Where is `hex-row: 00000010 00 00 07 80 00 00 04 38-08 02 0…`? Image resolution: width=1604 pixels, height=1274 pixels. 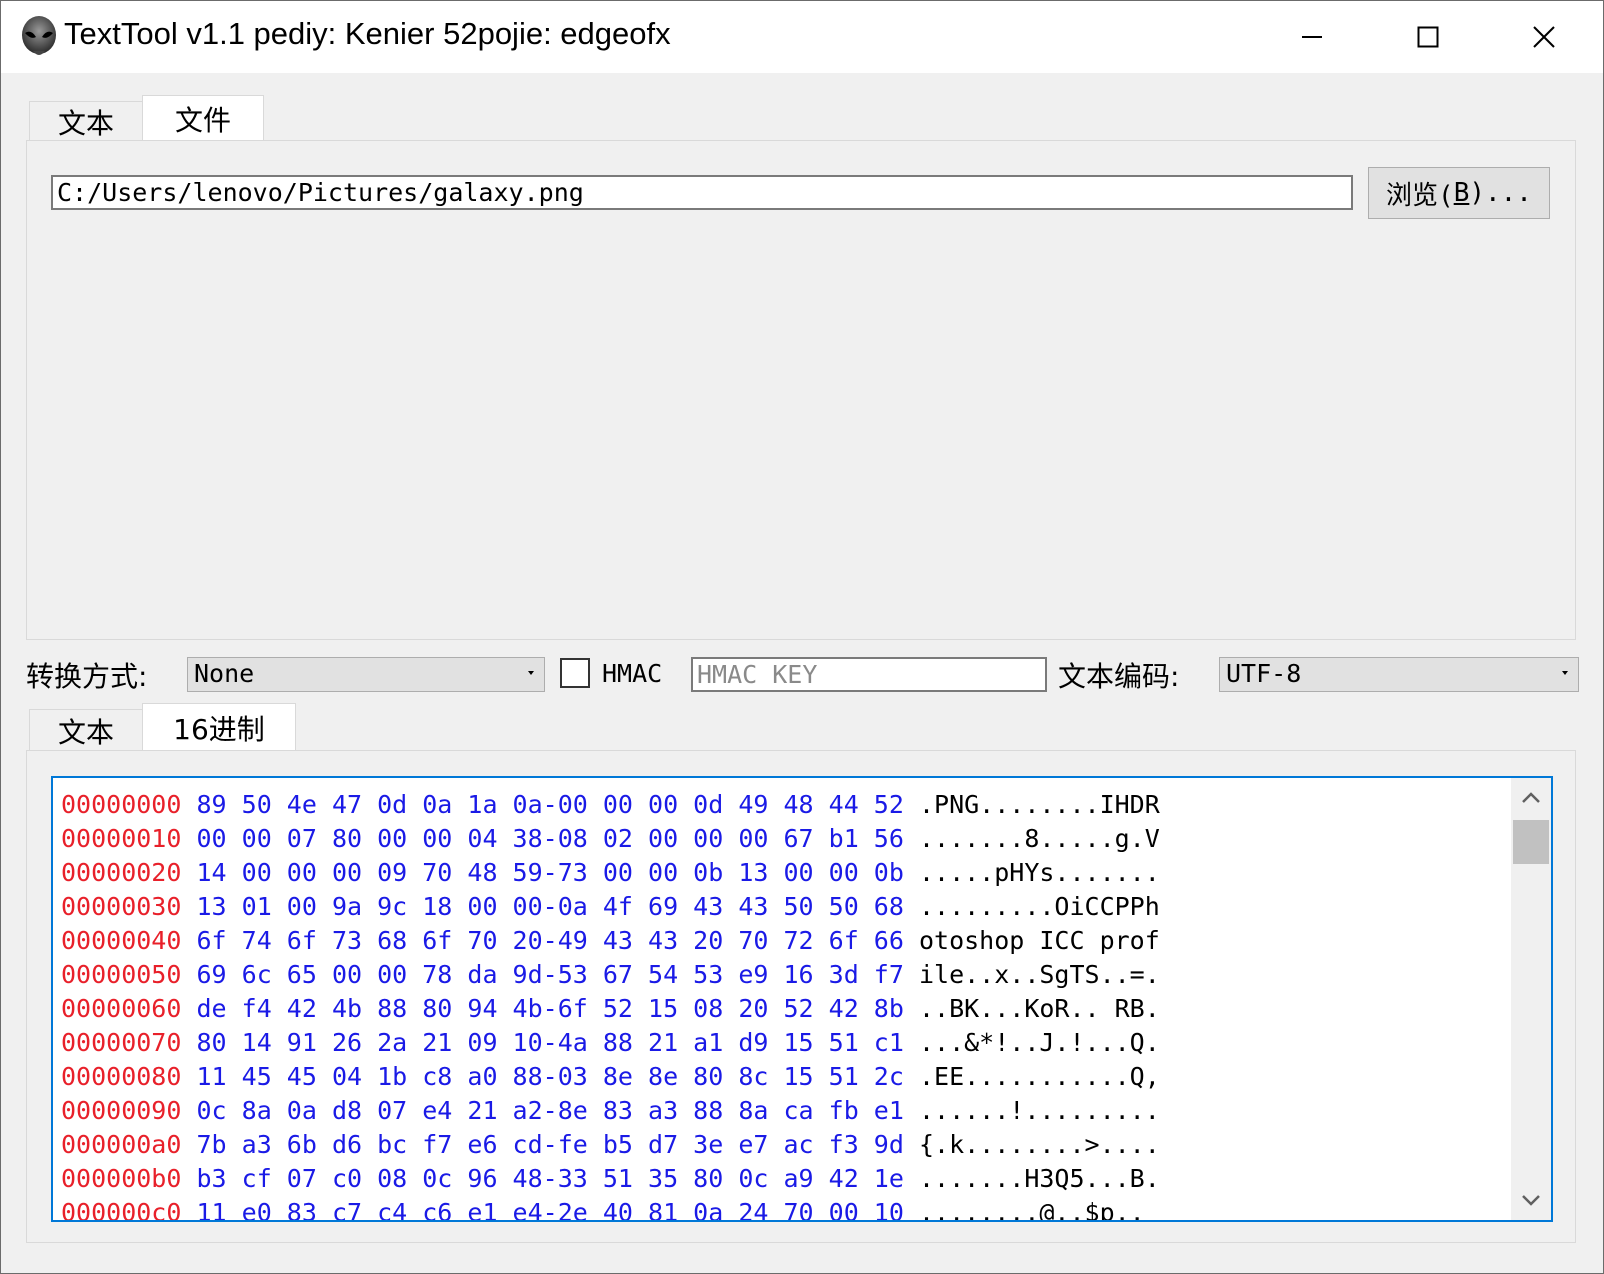 hex-row: 00000010 00 00 07 80 00 00 04 38-08 02 0… is located at coordinates (783, 839).